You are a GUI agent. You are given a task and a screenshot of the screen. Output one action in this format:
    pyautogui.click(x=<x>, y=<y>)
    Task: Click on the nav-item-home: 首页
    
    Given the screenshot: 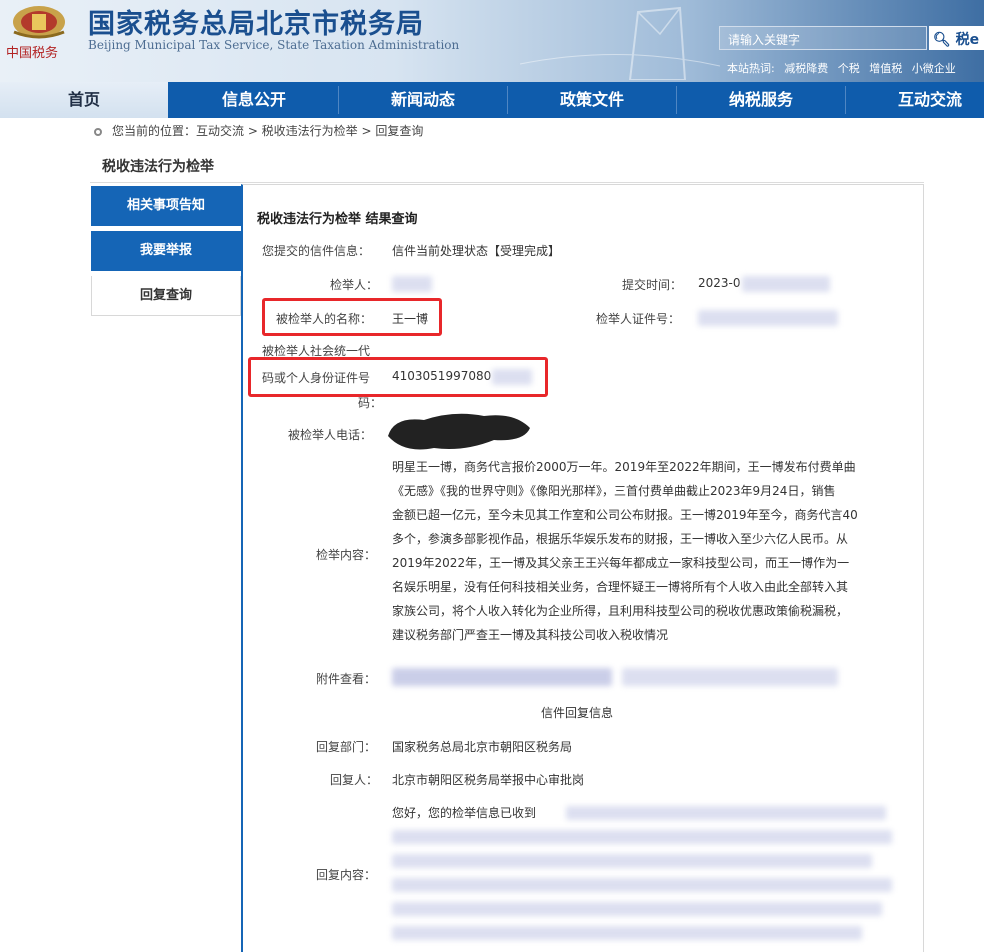 What is the action you would take?
    pyautogui.click(x=84, y=100)
    